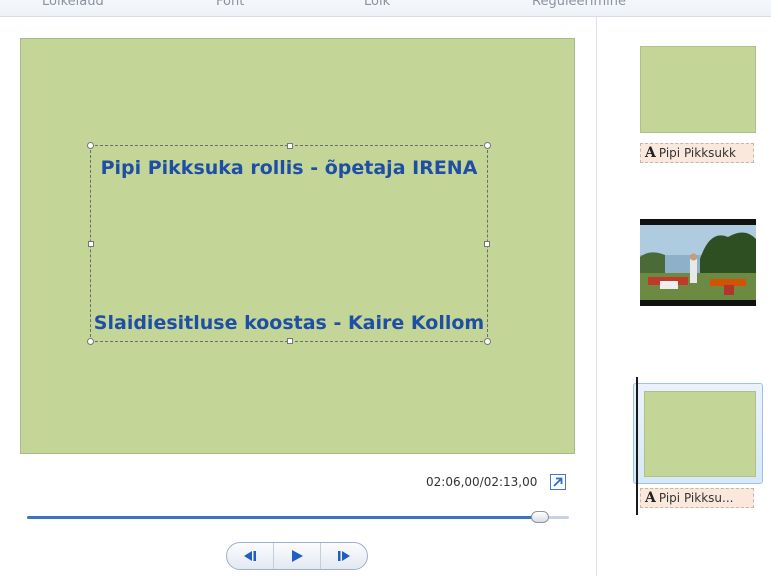  What do you see at coordinates (487, 244) in the screenshot?
I see `resize-handle-right` at bounding box center [487, 244].